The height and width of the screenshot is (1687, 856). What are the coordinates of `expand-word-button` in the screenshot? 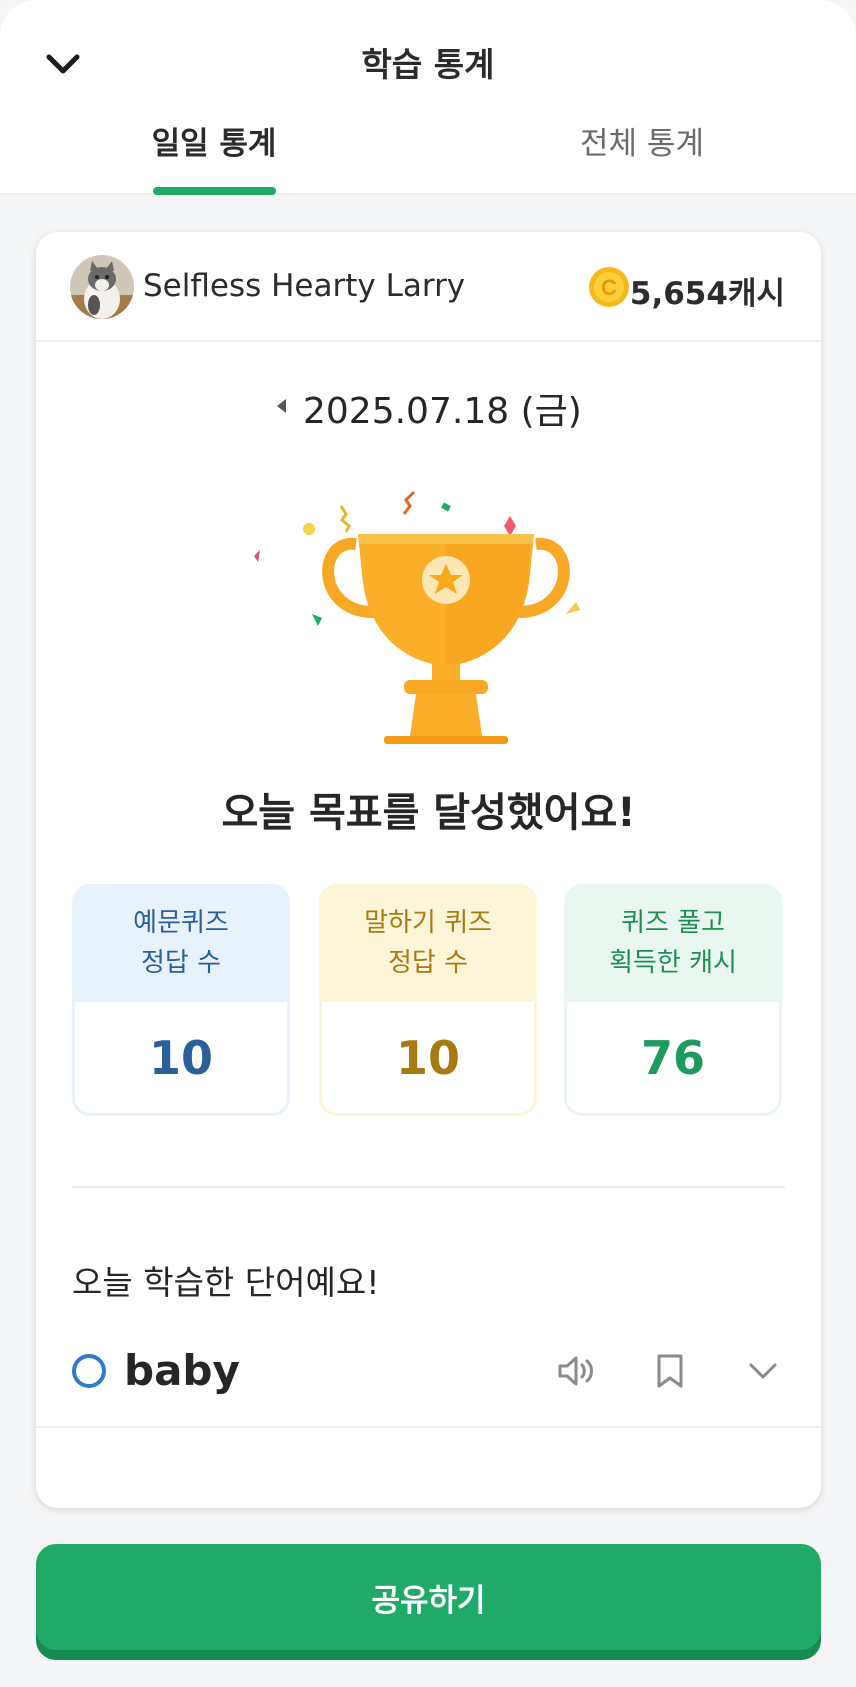 It's located at (763, 1371).